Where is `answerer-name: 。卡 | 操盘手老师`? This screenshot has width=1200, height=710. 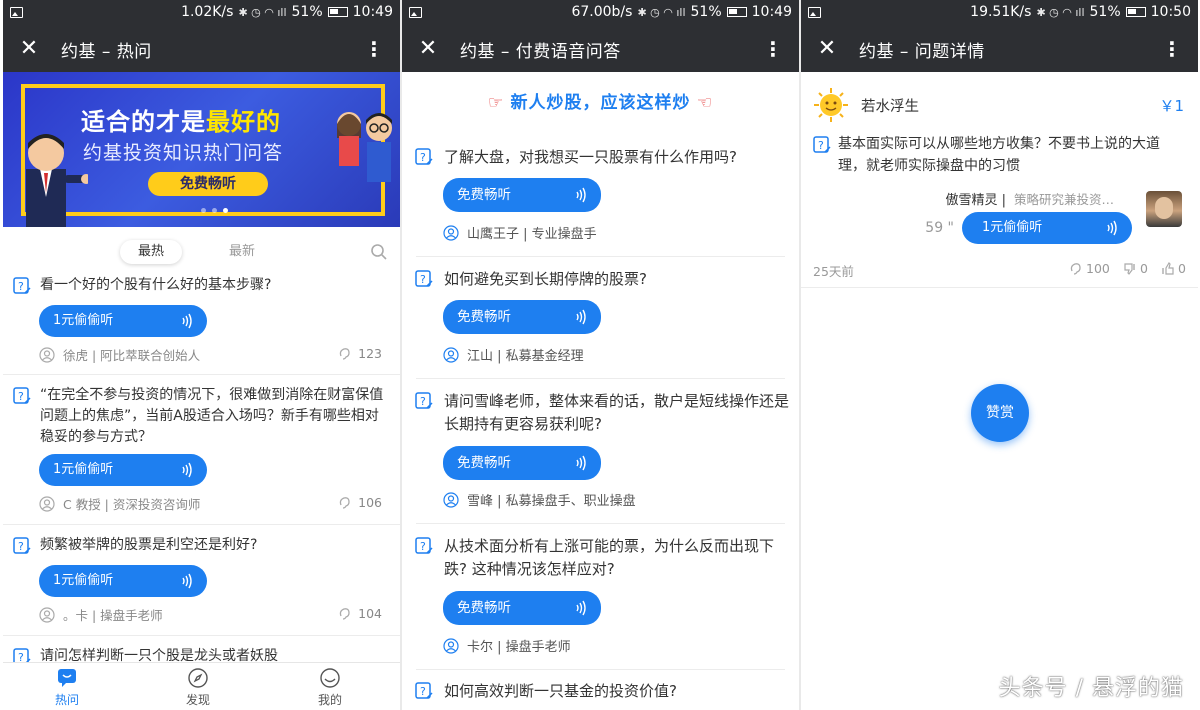 answerer-name: 。卡 | 操盘手老师 is located at coordinates (113, 615).